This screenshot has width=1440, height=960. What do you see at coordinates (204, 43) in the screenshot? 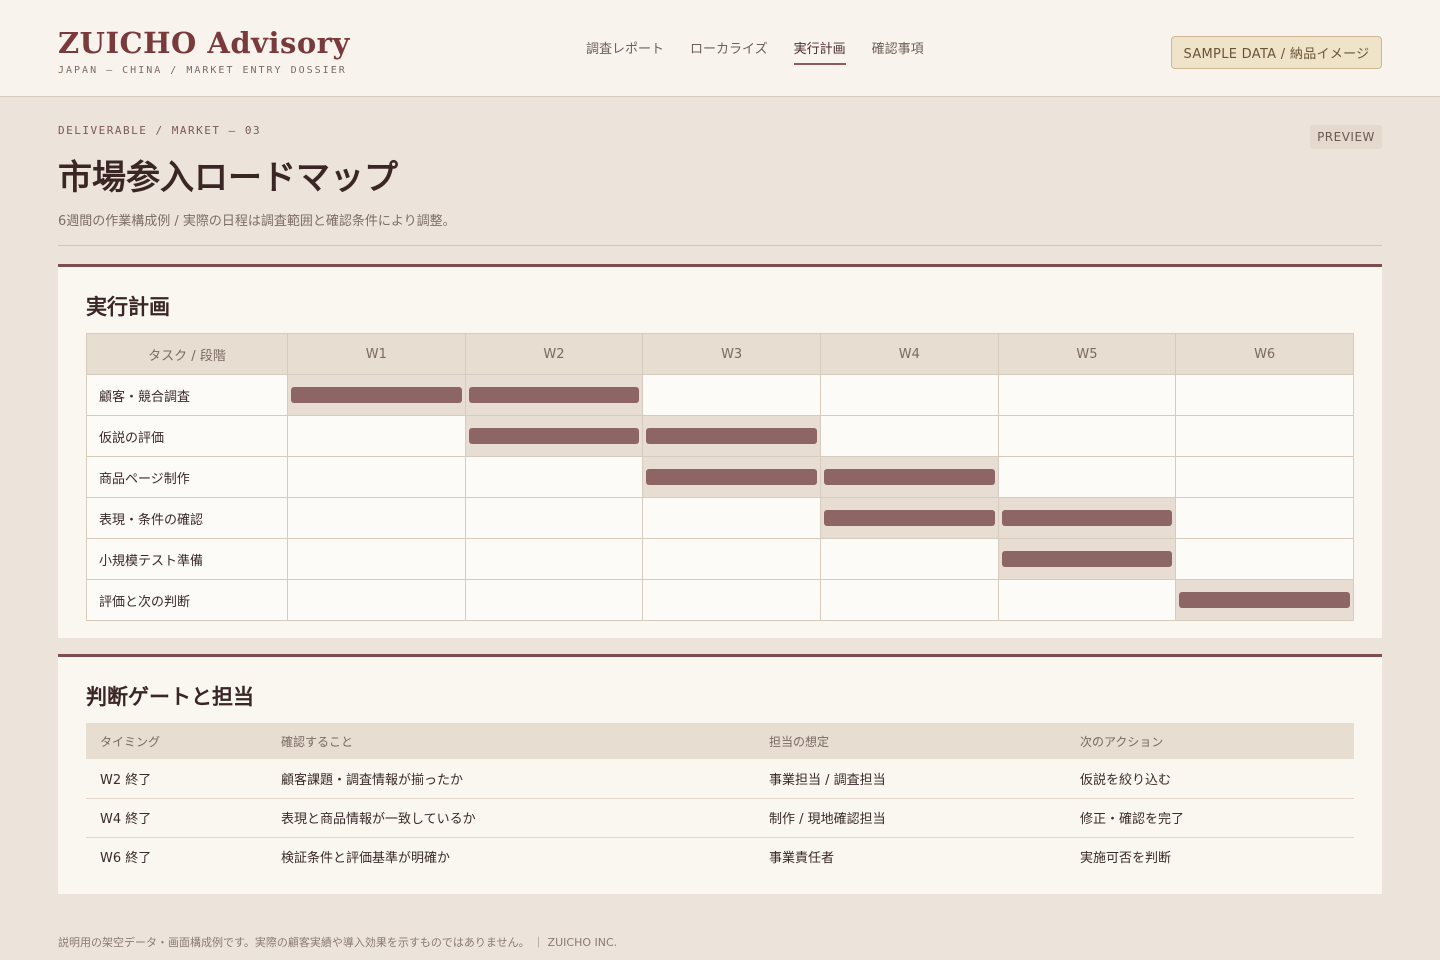
I see `logo: ZUICHO Advisory` at bounding box center [204, 43].